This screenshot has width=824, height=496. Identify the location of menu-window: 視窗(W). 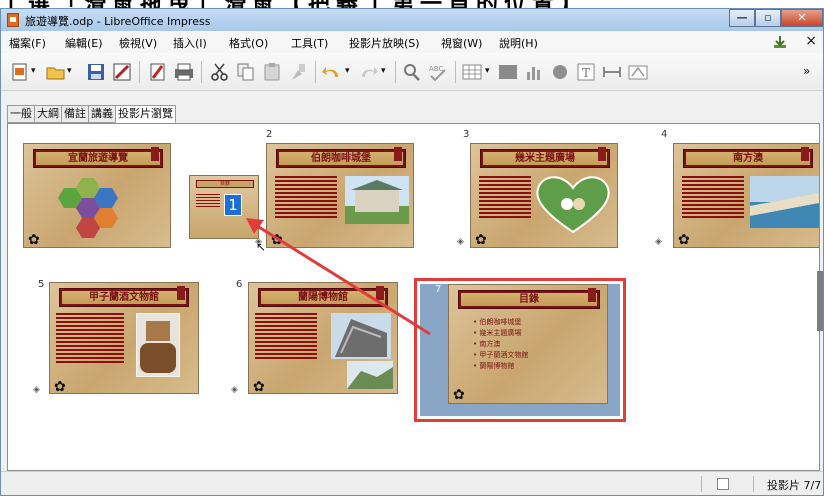
(461, 43).